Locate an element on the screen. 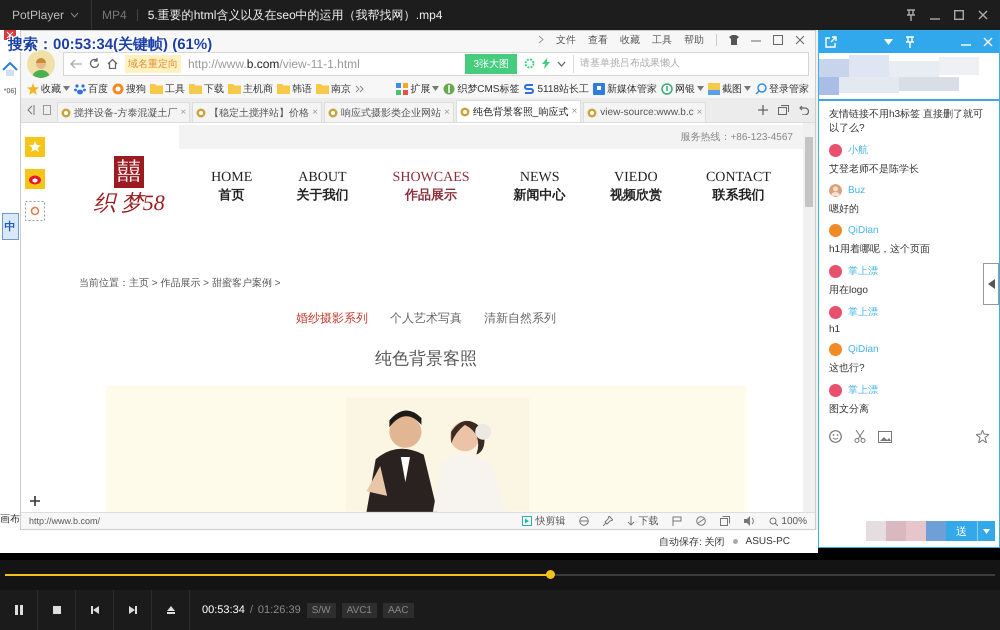 This screenshot has width=1000, height=630. category-link: 清新自然系列 is located at coordinates (520, 319).